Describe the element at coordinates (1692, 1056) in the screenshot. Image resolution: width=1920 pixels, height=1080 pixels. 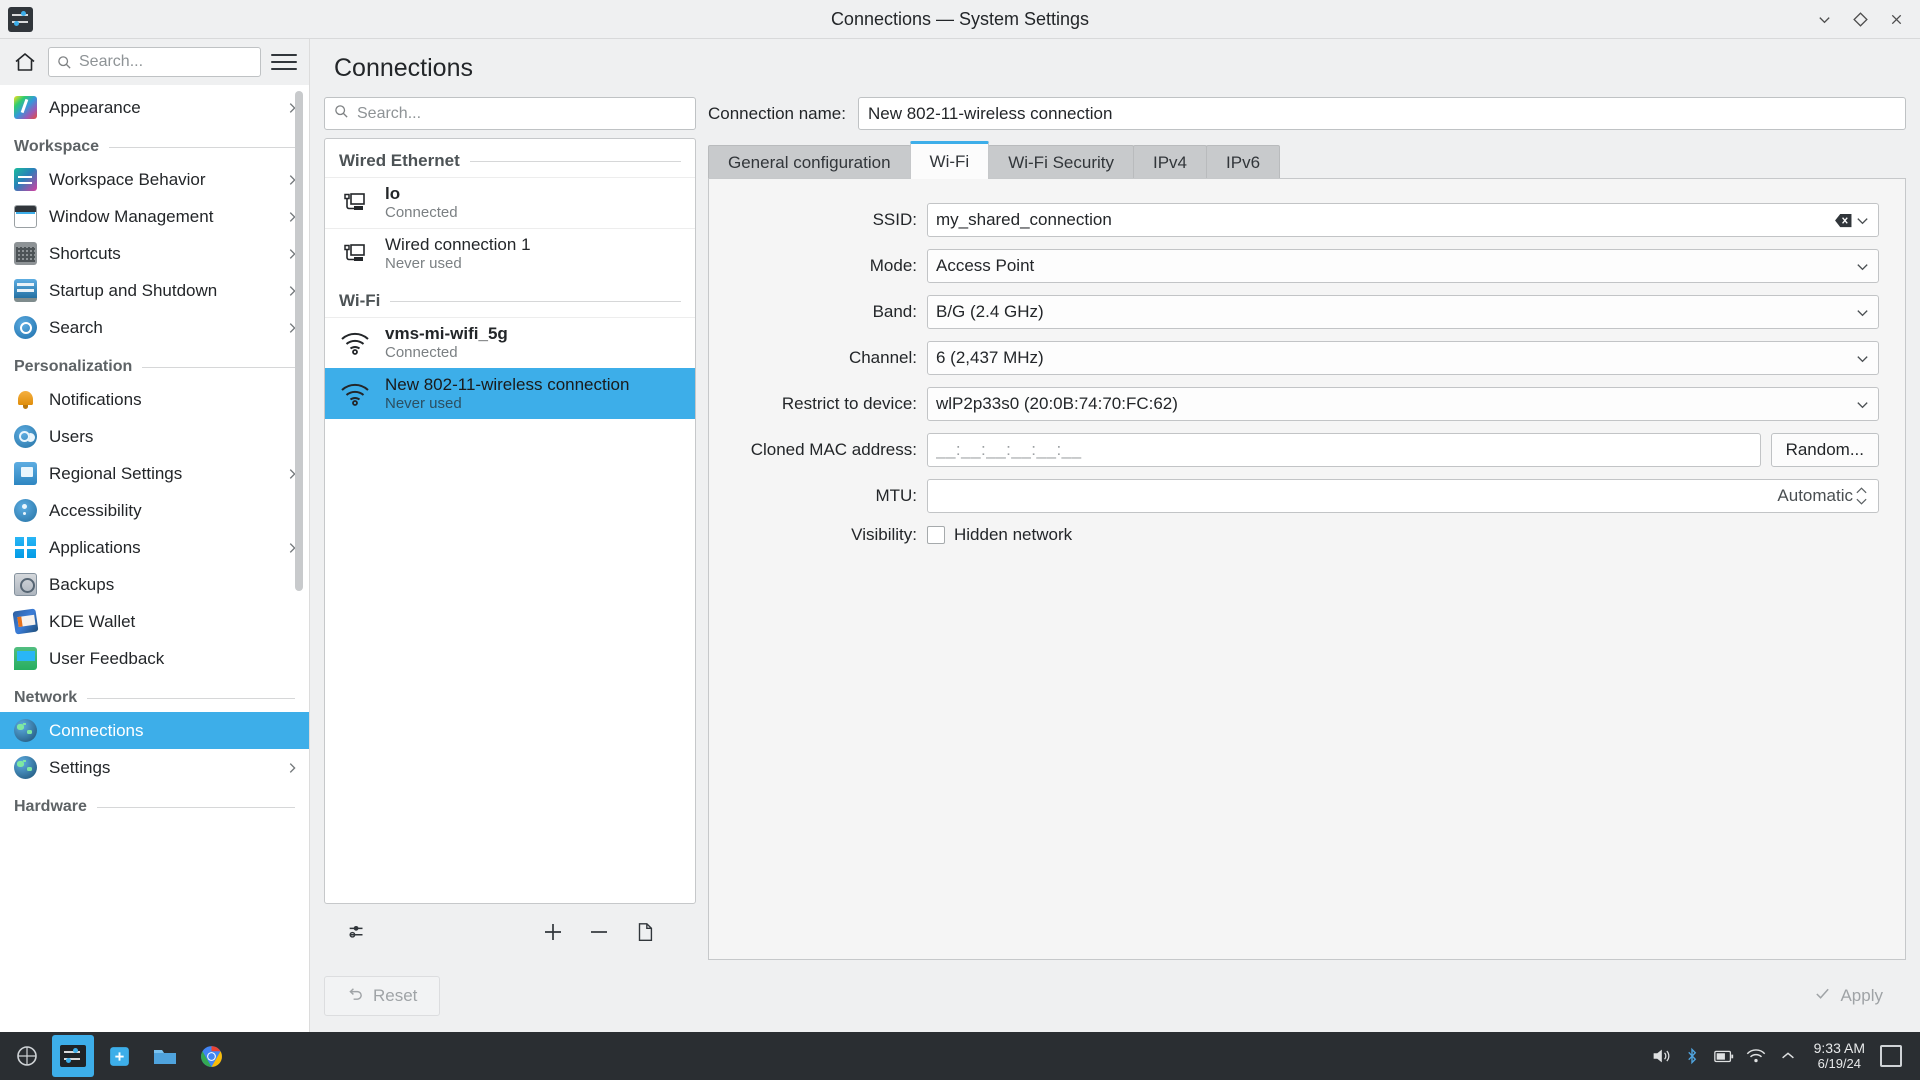
I see `bluetooth-icon` at that location.